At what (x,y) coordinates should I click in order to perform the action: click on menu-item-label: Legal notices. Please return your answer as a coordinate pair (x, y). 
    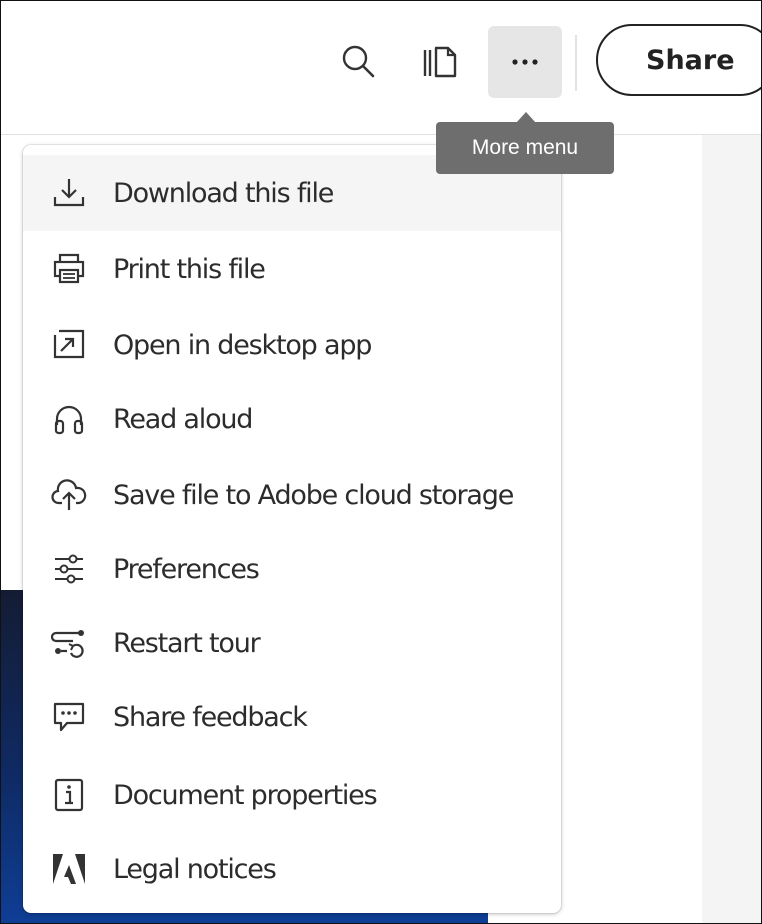
    Looking at the image, I should click on (195, 869).